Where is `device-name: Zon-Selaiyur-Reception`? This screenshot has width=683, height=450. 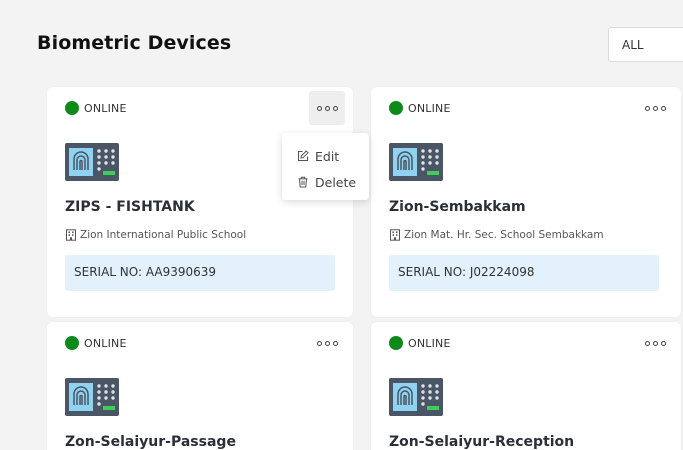 device-name: Zon-Selaiyur-Reception is located at coordinates (482, 442).